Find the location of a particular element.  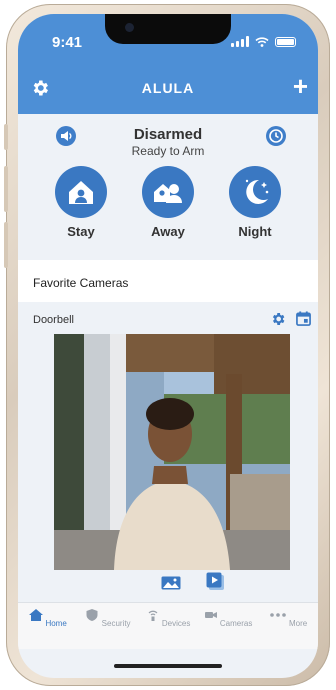

home-indicator is located at coordinates (168, 666).